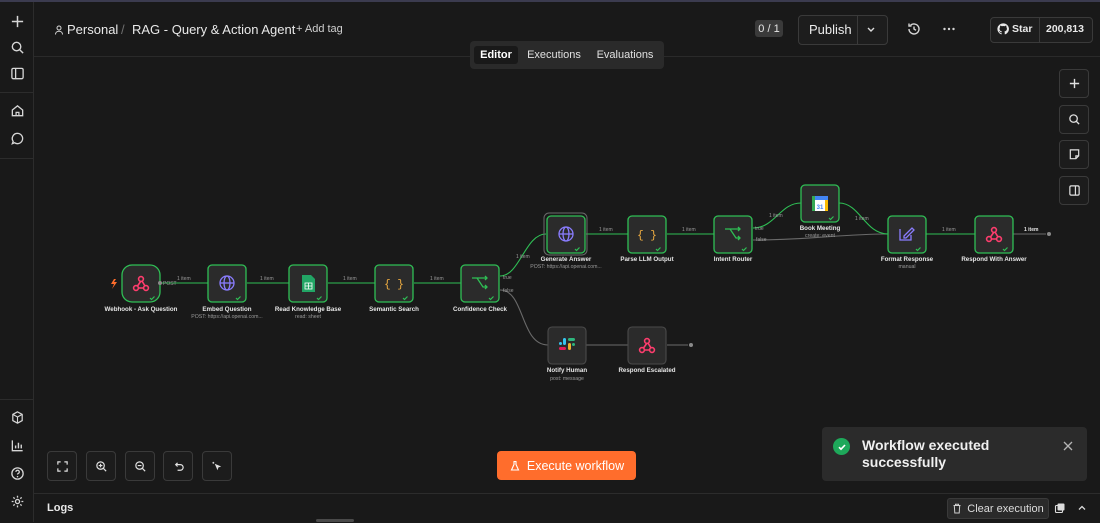  I want to click on node-generate-answer, so click(565, 234).